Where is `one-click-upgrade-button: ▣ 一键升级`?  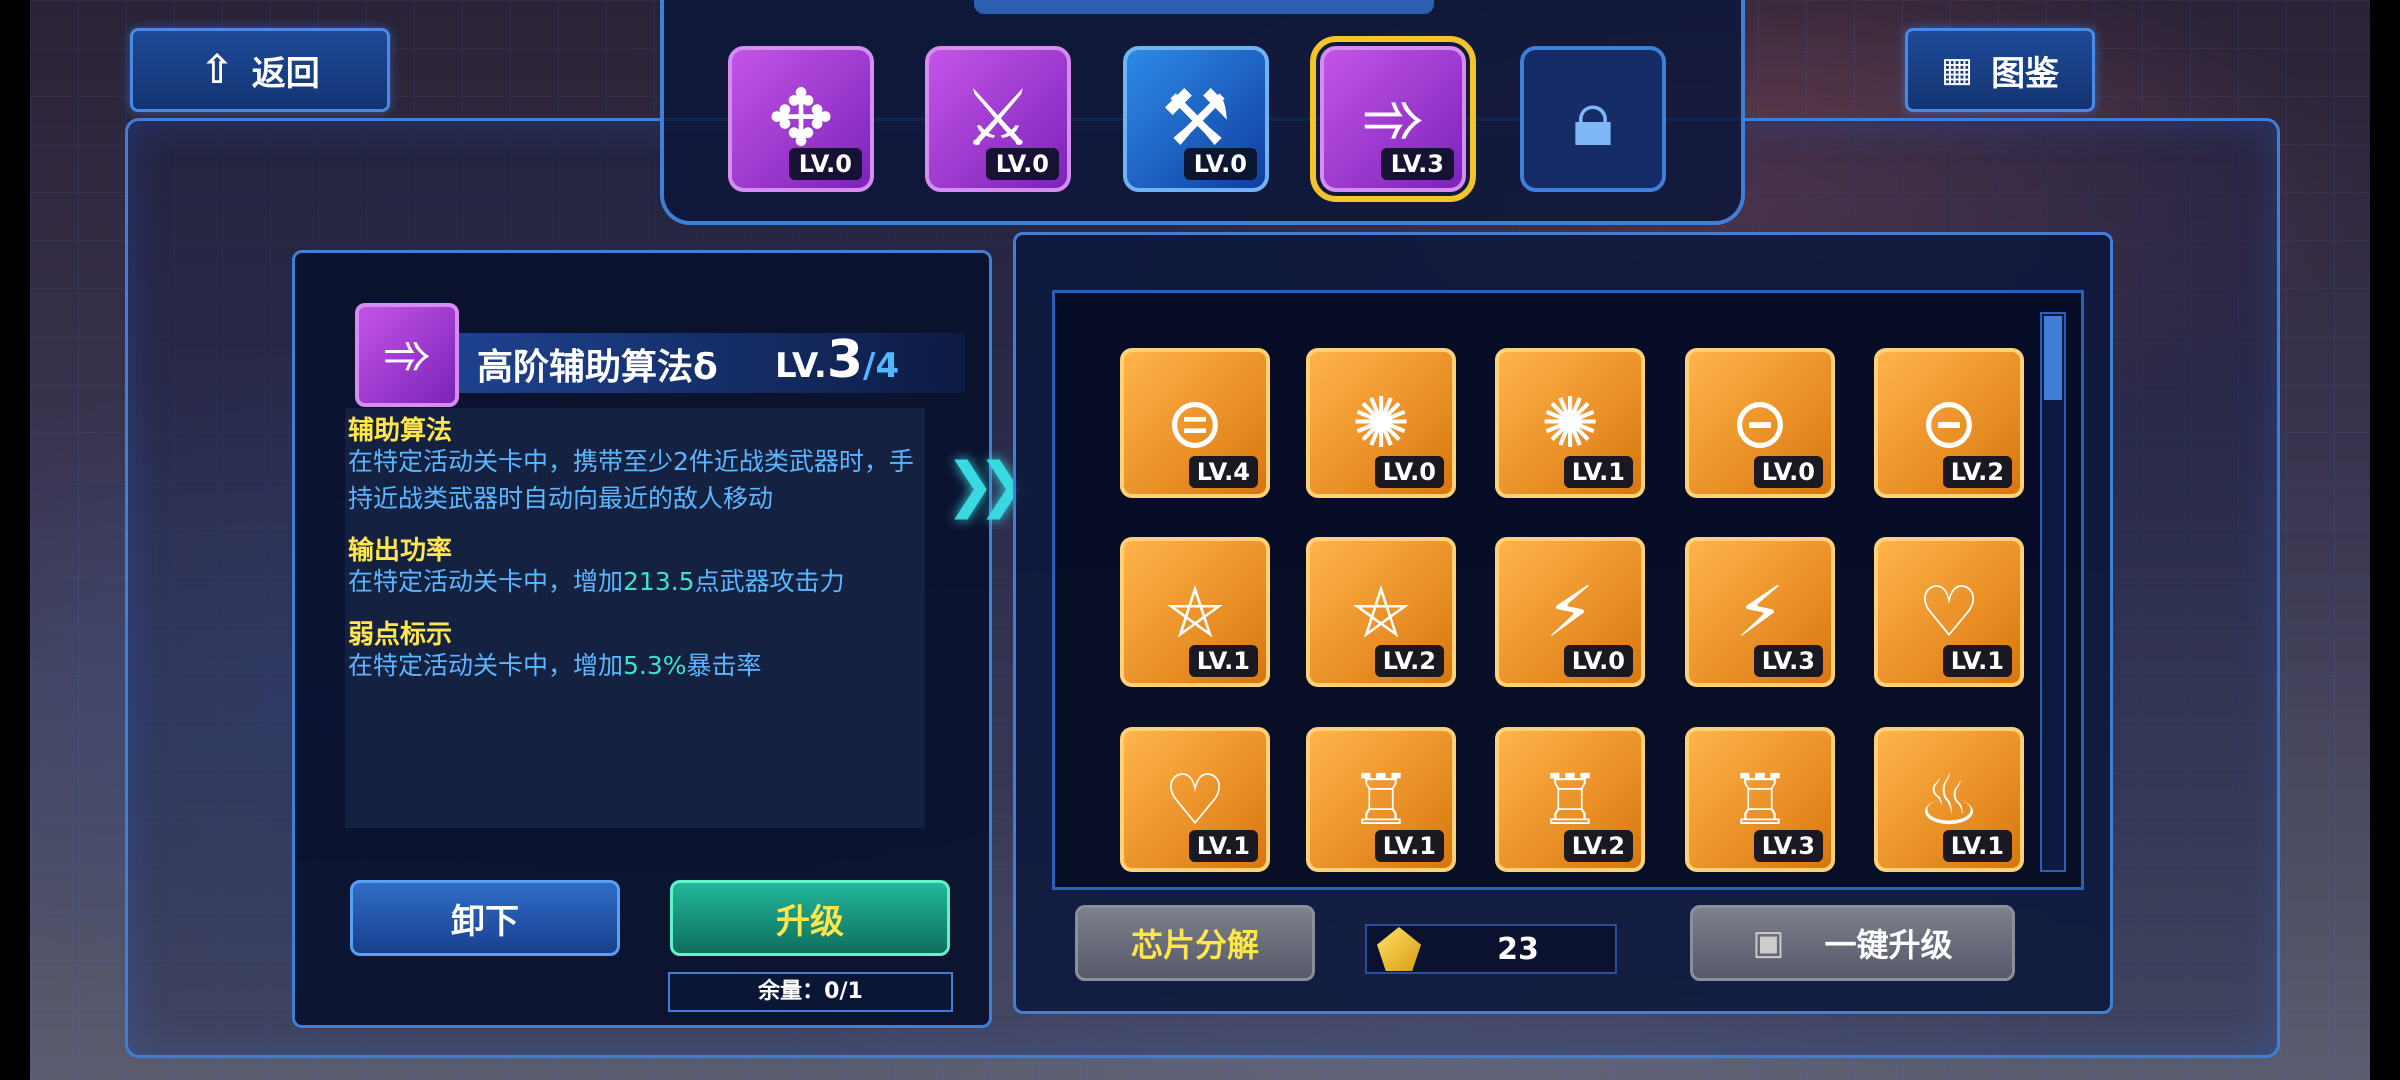 one-click-upgrade-button: ▣ 一键升级 is located at coordinates (1852, 943).